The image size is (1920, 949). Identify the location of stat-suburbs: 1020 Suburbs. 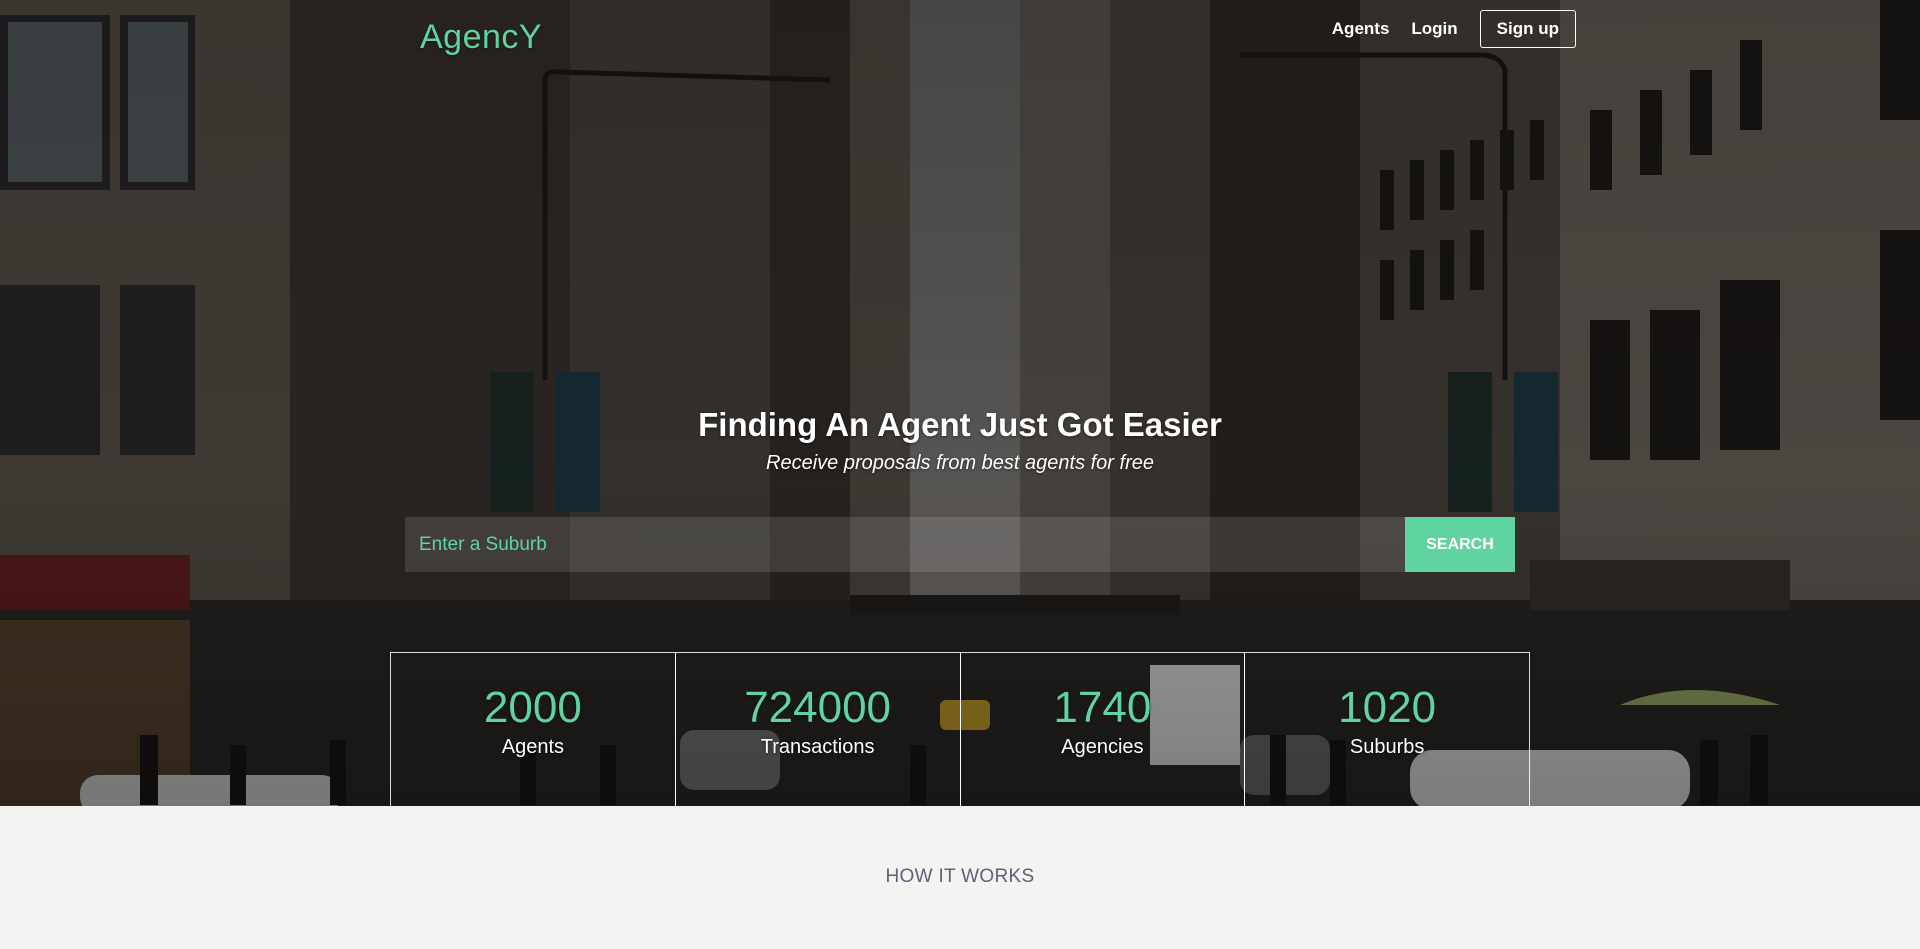
(1387, 729).